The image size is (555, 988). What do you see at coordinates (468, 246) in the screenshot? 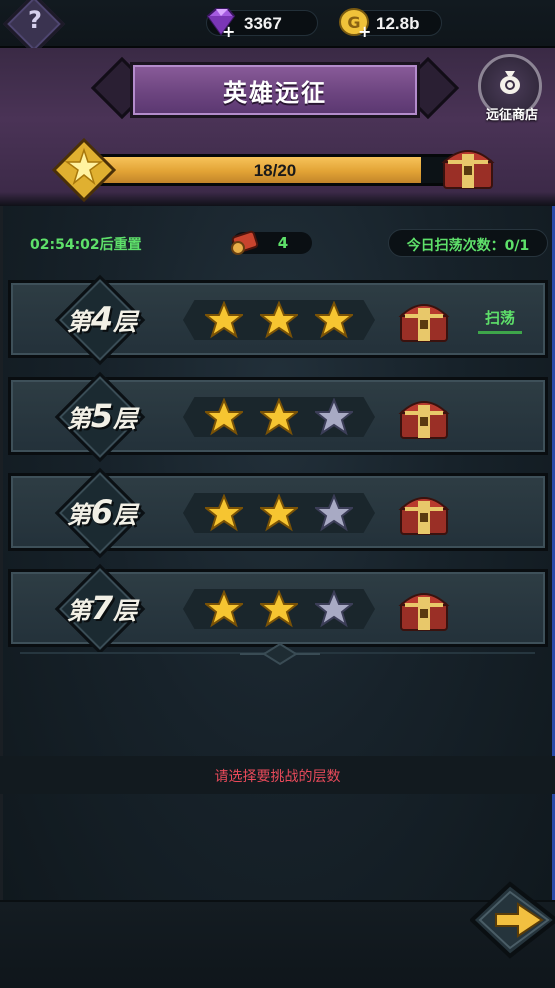
I see `daily-sweep-text: 今日扫荡次数：0/1` at bounding box center [468, 246].